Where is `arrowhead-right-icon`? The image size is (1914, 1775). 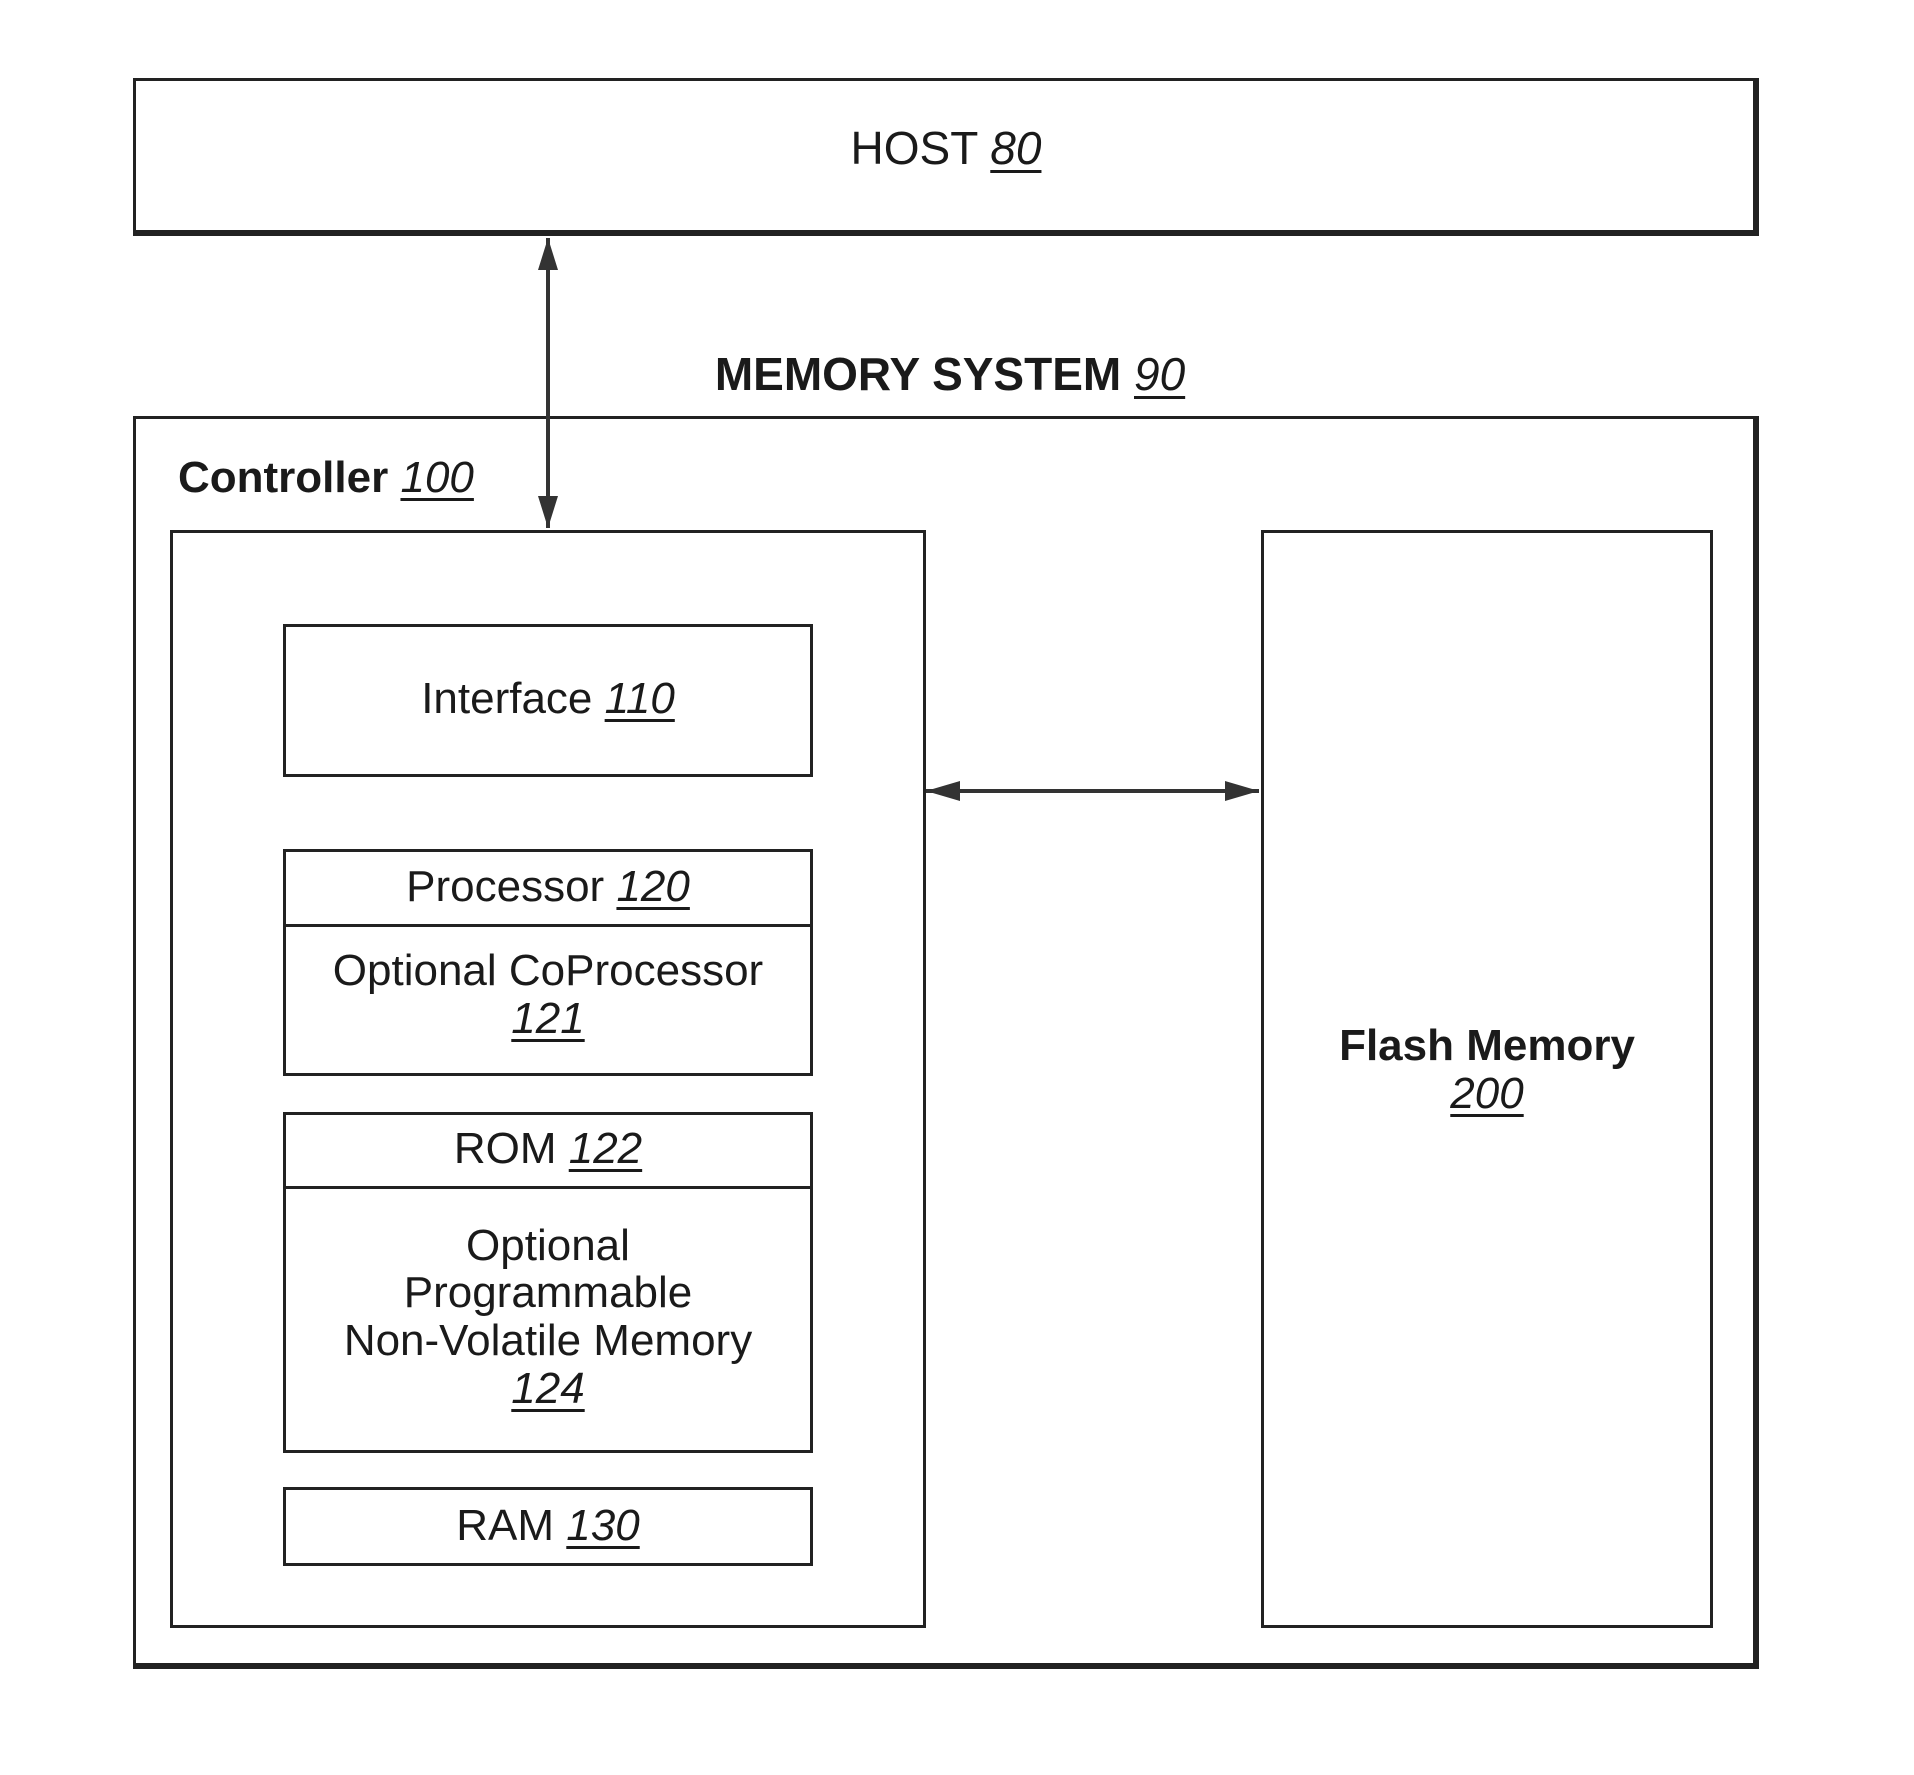 arrowhead-right-icon is located at coordinates (1242, 791).